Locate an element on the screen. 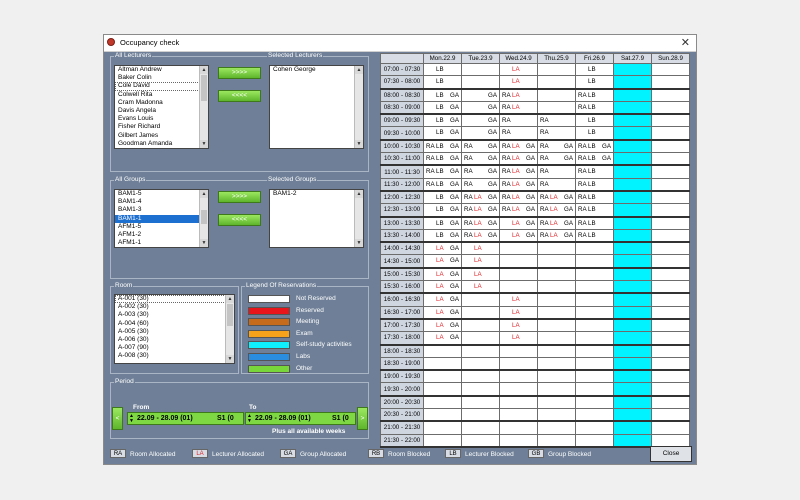 This screenshot has height=500, width=800. scroll-up-icon: ▲ is located at coordinates (359, 194).